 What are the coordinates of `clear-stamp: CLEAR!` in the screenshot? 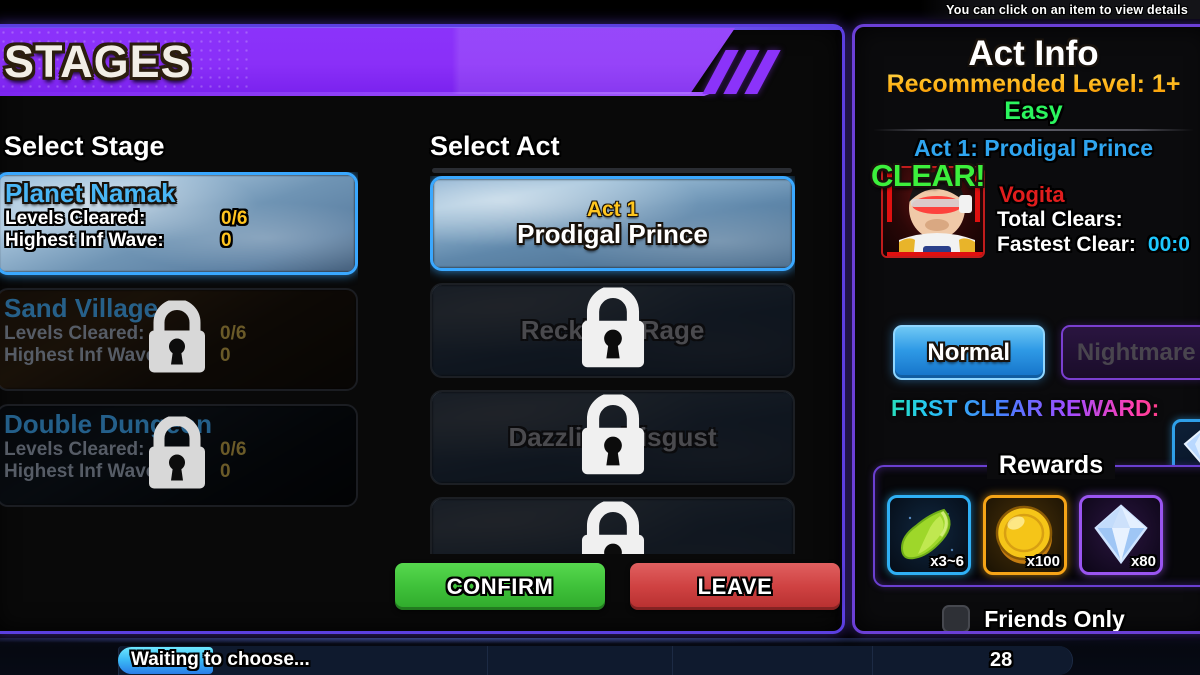 It's located at (928, 176).